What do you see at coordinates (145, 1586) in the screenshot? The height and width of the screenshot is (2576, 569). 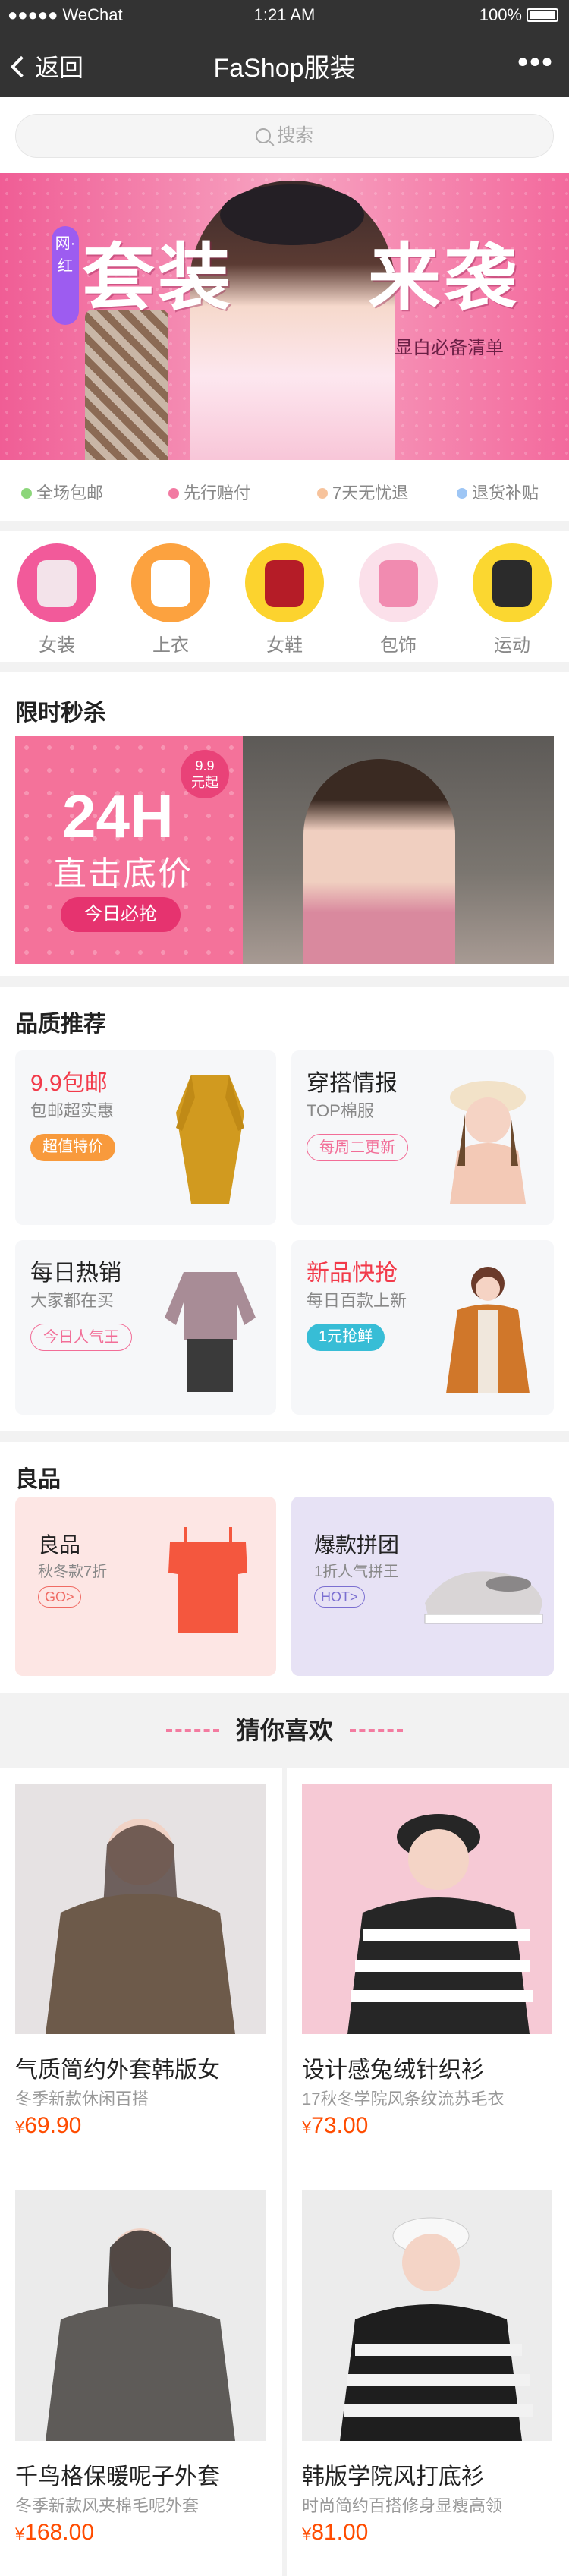 I see `goods-card: 良品 秋冬款7折 GO>` at bounding box center [145, 1586].